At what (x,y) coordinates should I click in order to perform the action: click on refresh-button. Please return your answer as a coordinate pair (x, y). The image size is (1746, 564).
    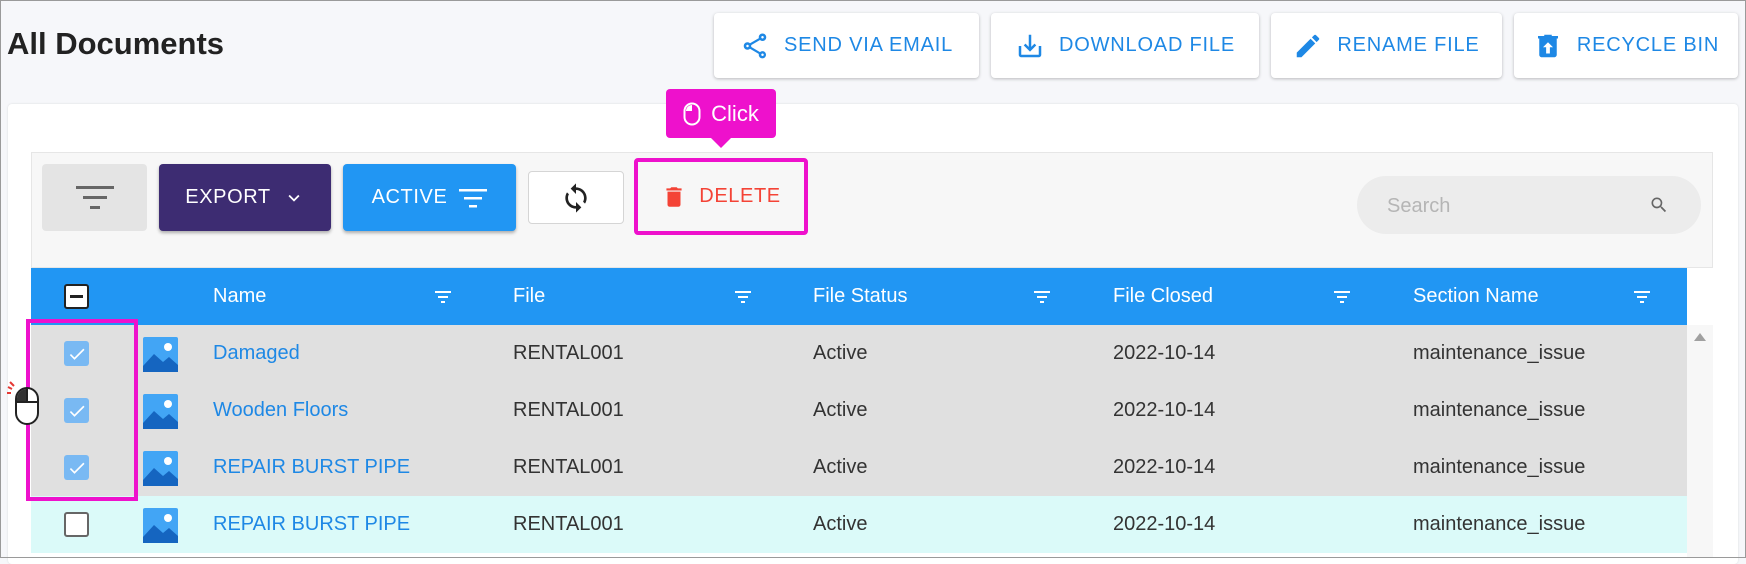
    Looking at the image, I should click on (576, 197).